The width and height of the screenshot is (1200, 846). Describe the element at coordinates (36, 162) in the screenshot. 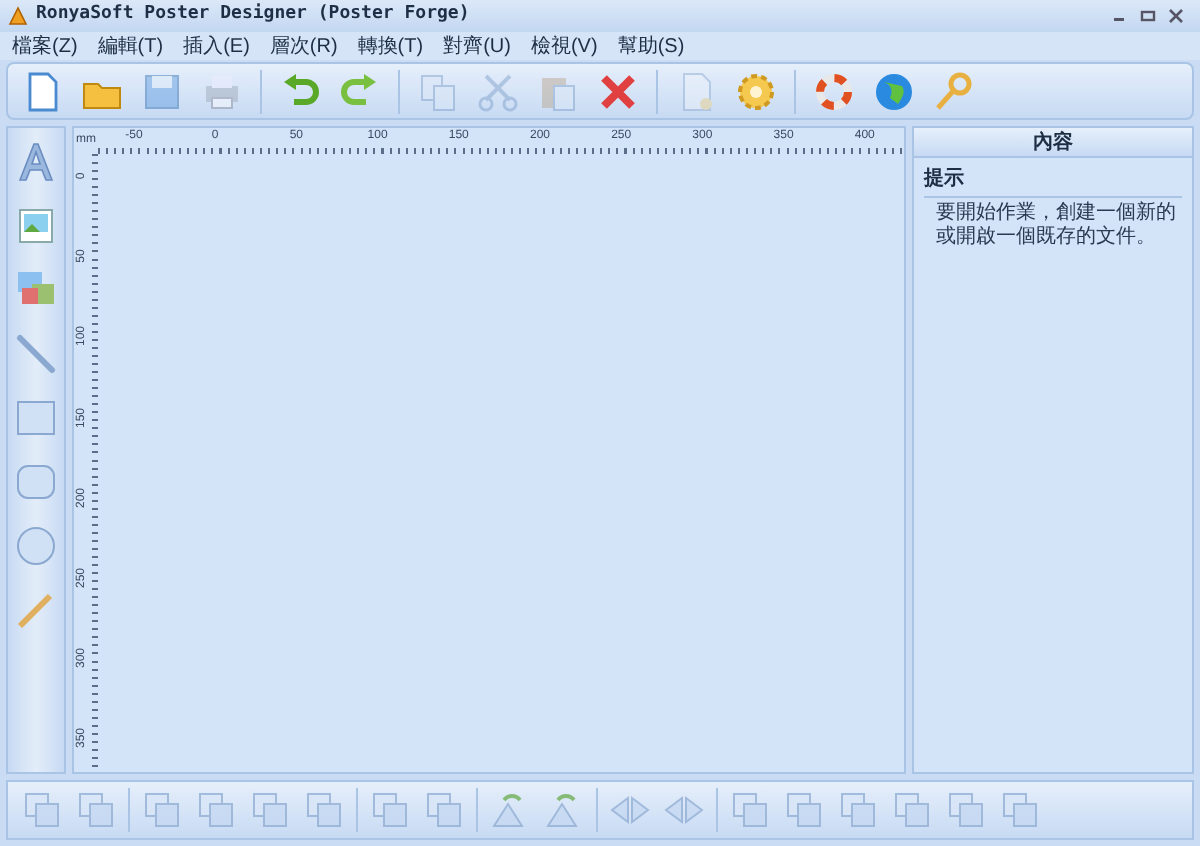

I see `text-tool-icon` at that location.